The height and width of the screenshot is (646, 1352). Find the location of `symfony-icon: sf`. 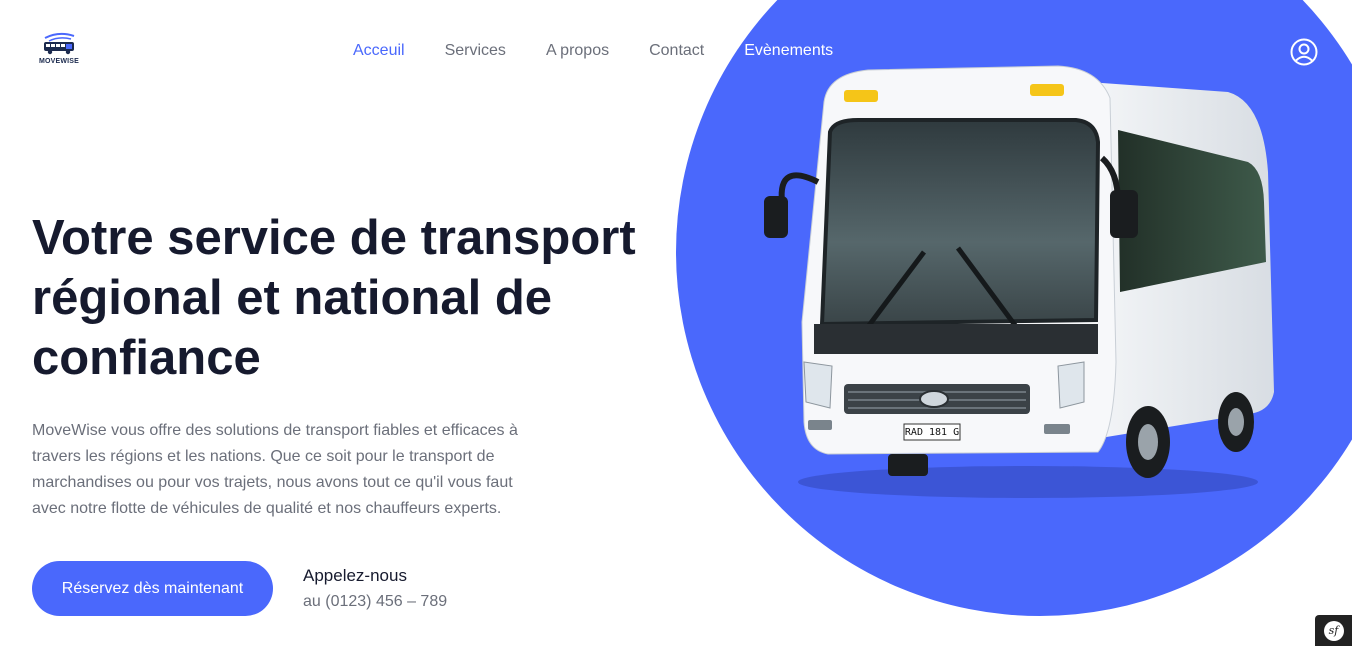

symfony-icon: sf is located at coordinates (1333, 630).